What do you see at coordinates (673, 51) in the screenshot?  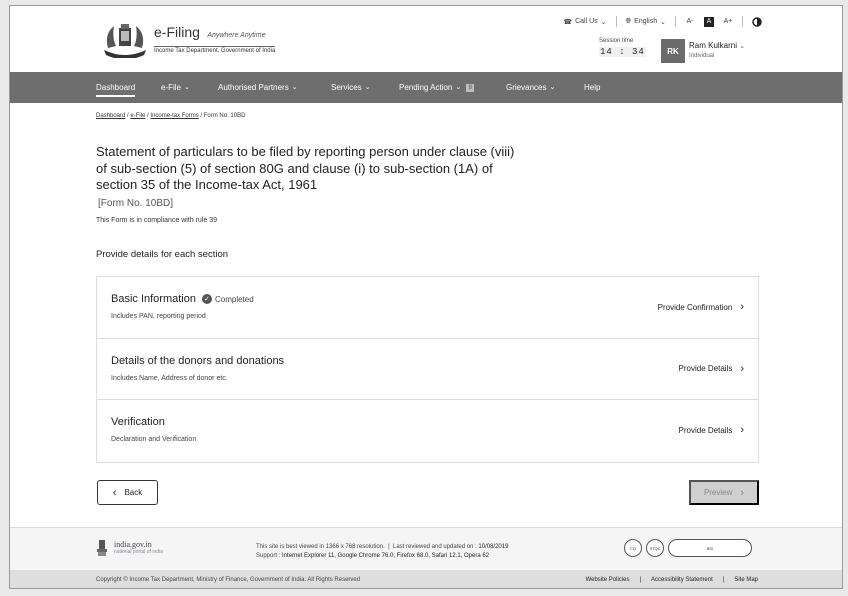 I see `avatar: RK` at bounding box center [673, 51].